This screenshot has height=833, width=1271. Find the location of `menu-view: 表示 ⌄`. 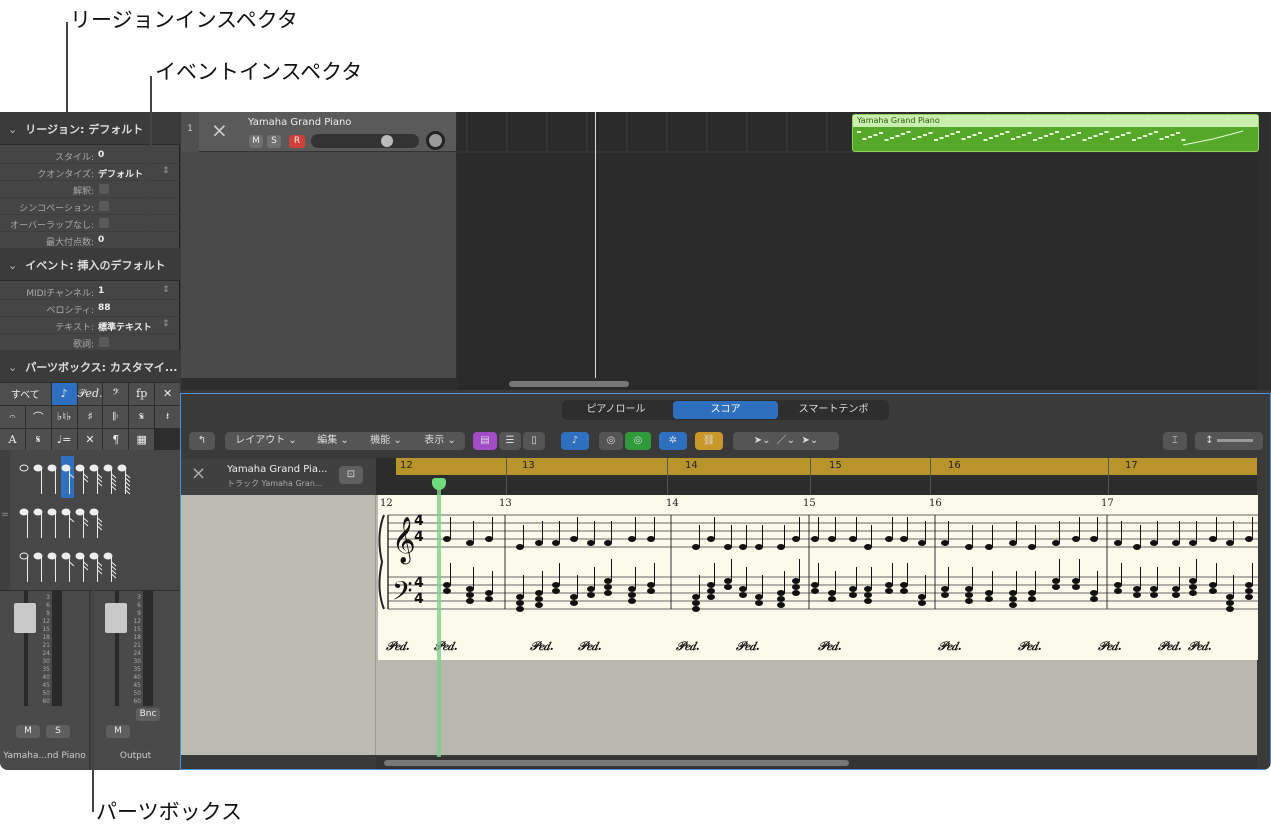

menu-view: 表示 ⌄ is located at coordinates (440, 441).